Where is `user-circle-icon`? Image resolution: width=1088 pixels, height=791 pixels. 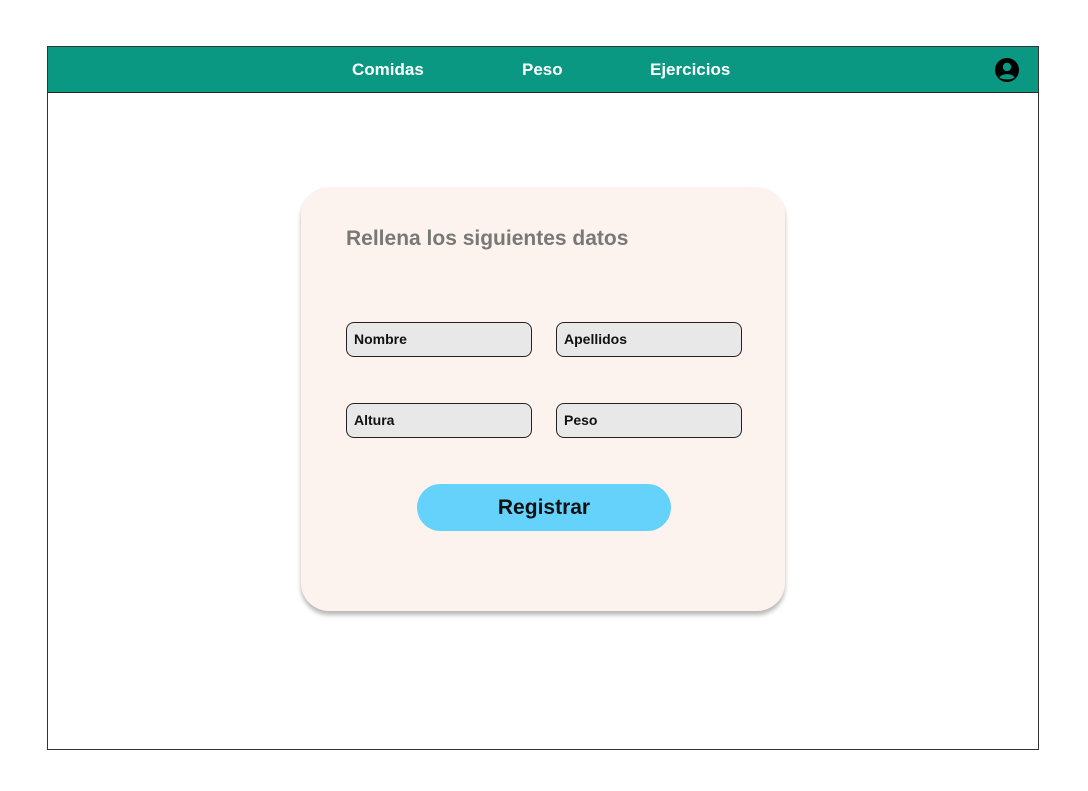
user-circle-icon is located at coordinates (1007, 70).